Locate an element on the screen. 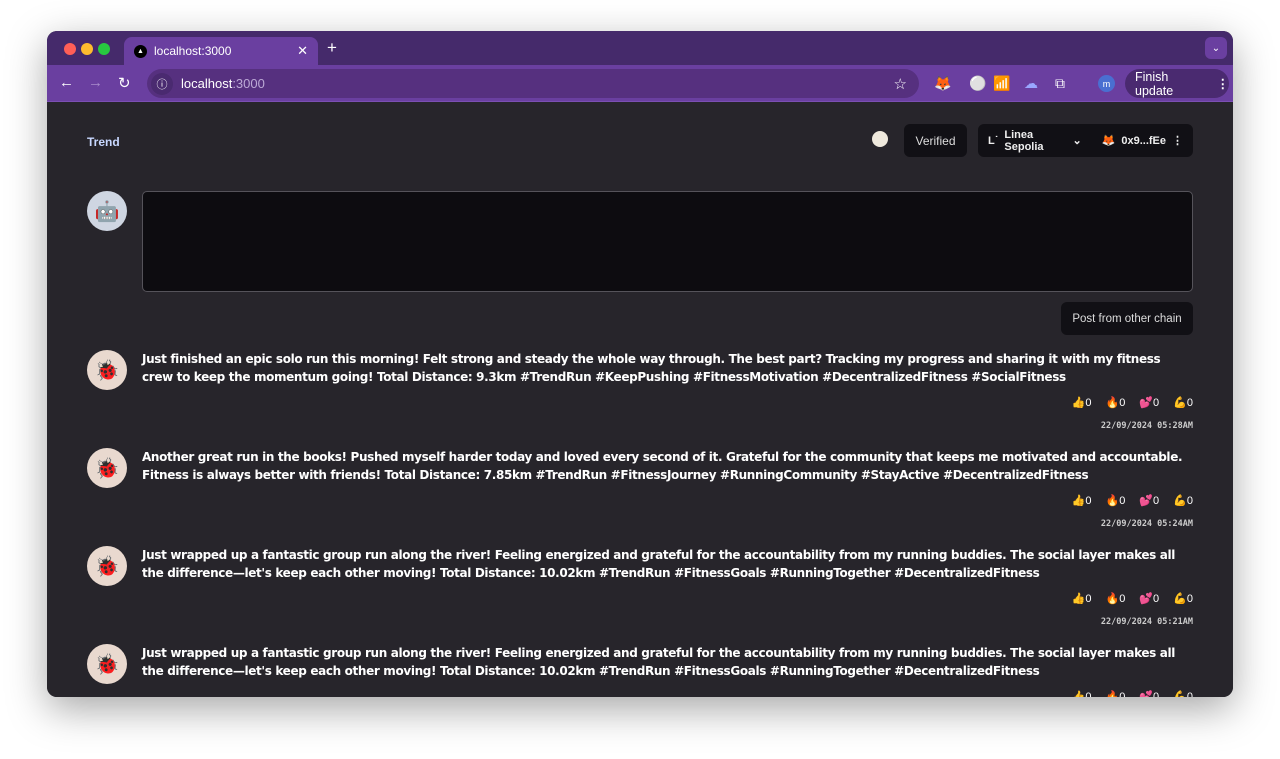 This screenshot has width=1280, height=759. network-name: Linea Sepolia is located at coordinates (1035, 141).